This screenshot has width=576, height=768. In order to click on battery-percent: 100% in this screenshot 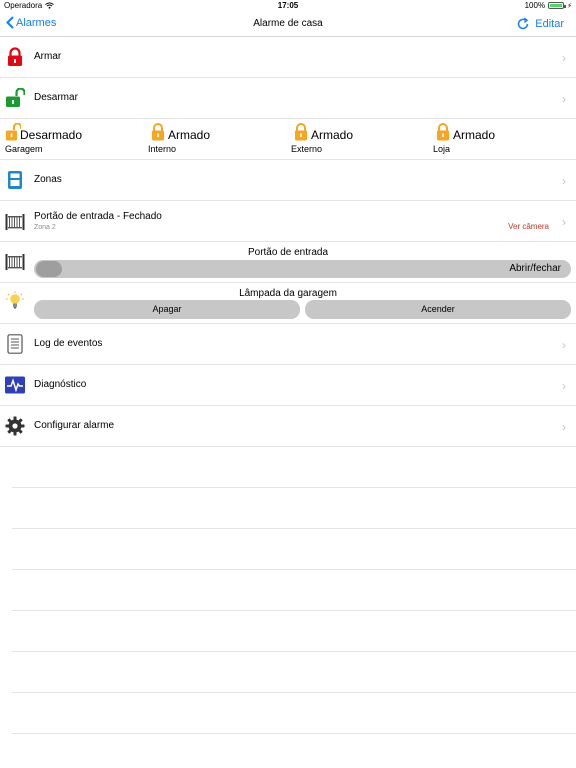, I will do `click(535, 5)`.